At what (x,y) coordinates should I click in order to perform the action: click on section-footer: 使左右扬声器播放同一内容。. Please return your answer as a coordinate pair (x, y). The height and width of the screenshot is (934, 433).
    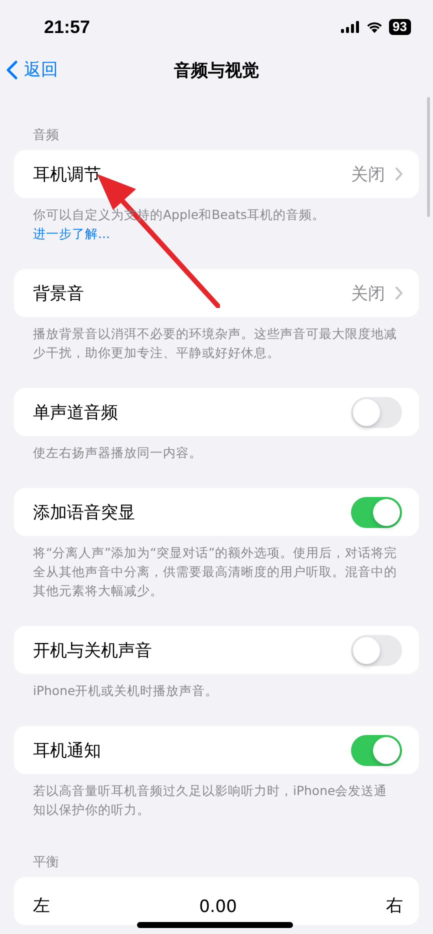
    Looking at the image, I should click on (216, 449).